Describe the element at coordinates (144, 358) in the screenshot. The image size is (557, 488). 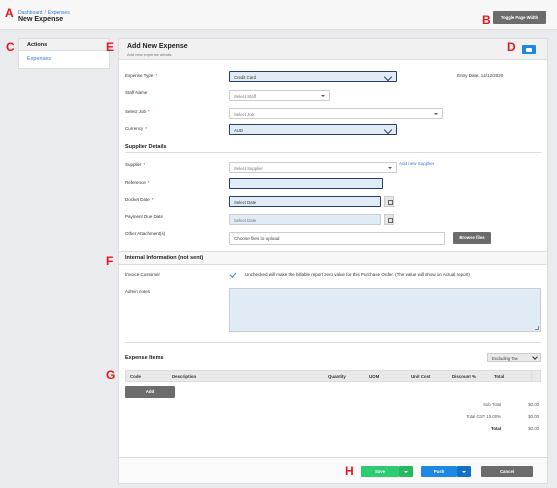
I see `expense-items-heading: Expense Items` at that location.